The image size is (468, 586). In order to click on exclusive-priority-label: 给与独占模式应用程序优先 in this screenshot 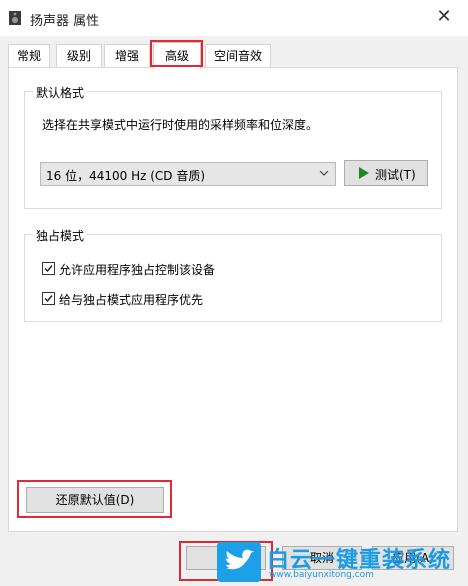, I will do `click(131, 299)`.